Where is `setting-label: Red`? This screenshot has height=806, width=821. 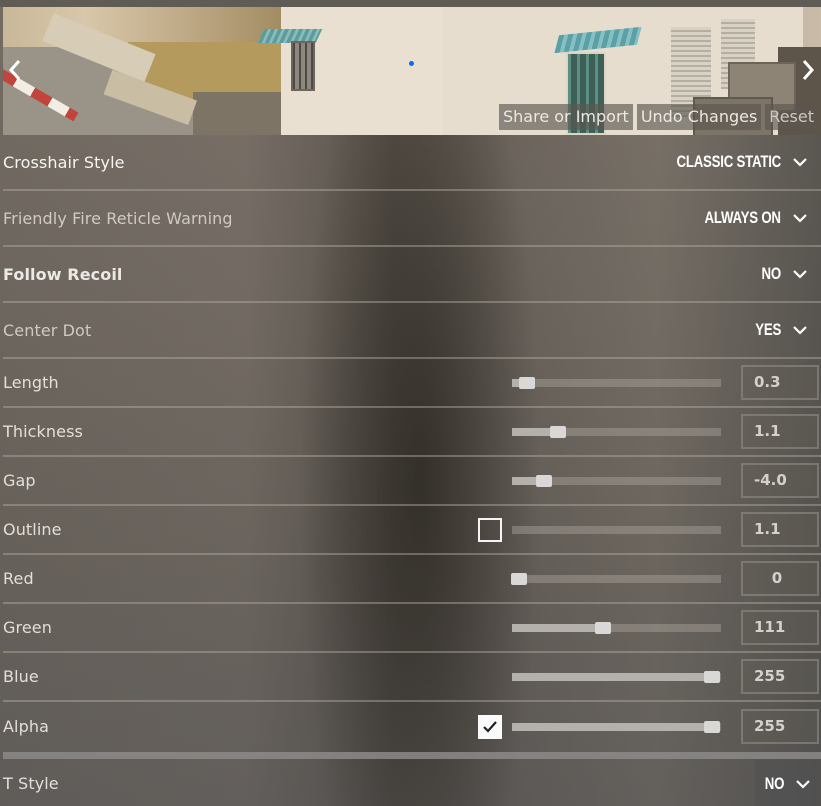
setting-label: Red is located at coordinates (18, 578).